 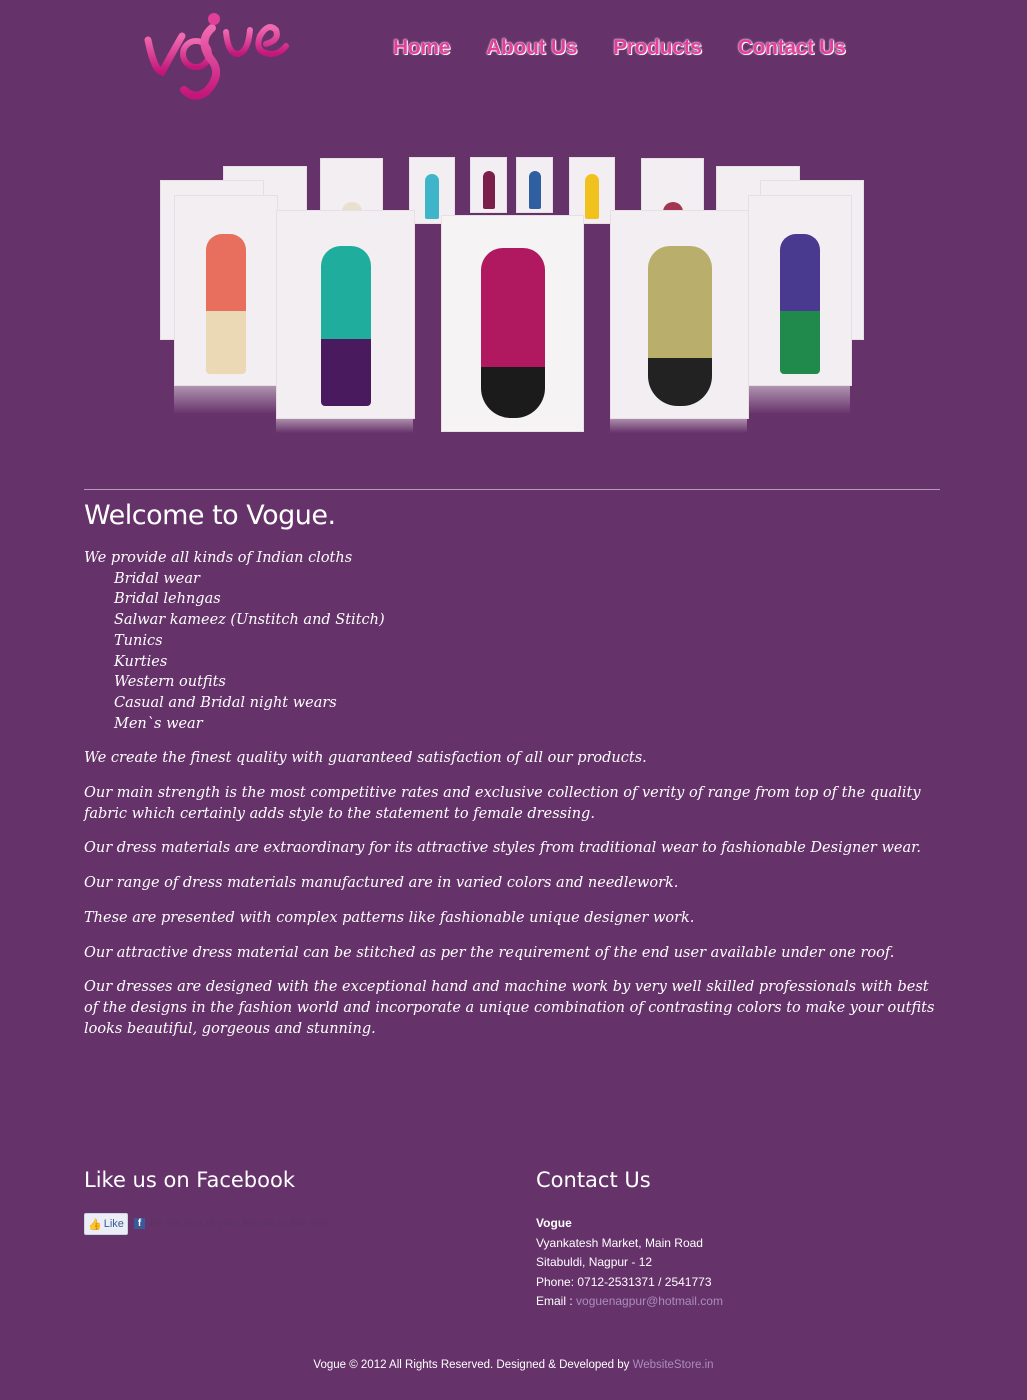 I want to click on main-nav: Home About Us Products Contact Us, so click(x=637, y=48).